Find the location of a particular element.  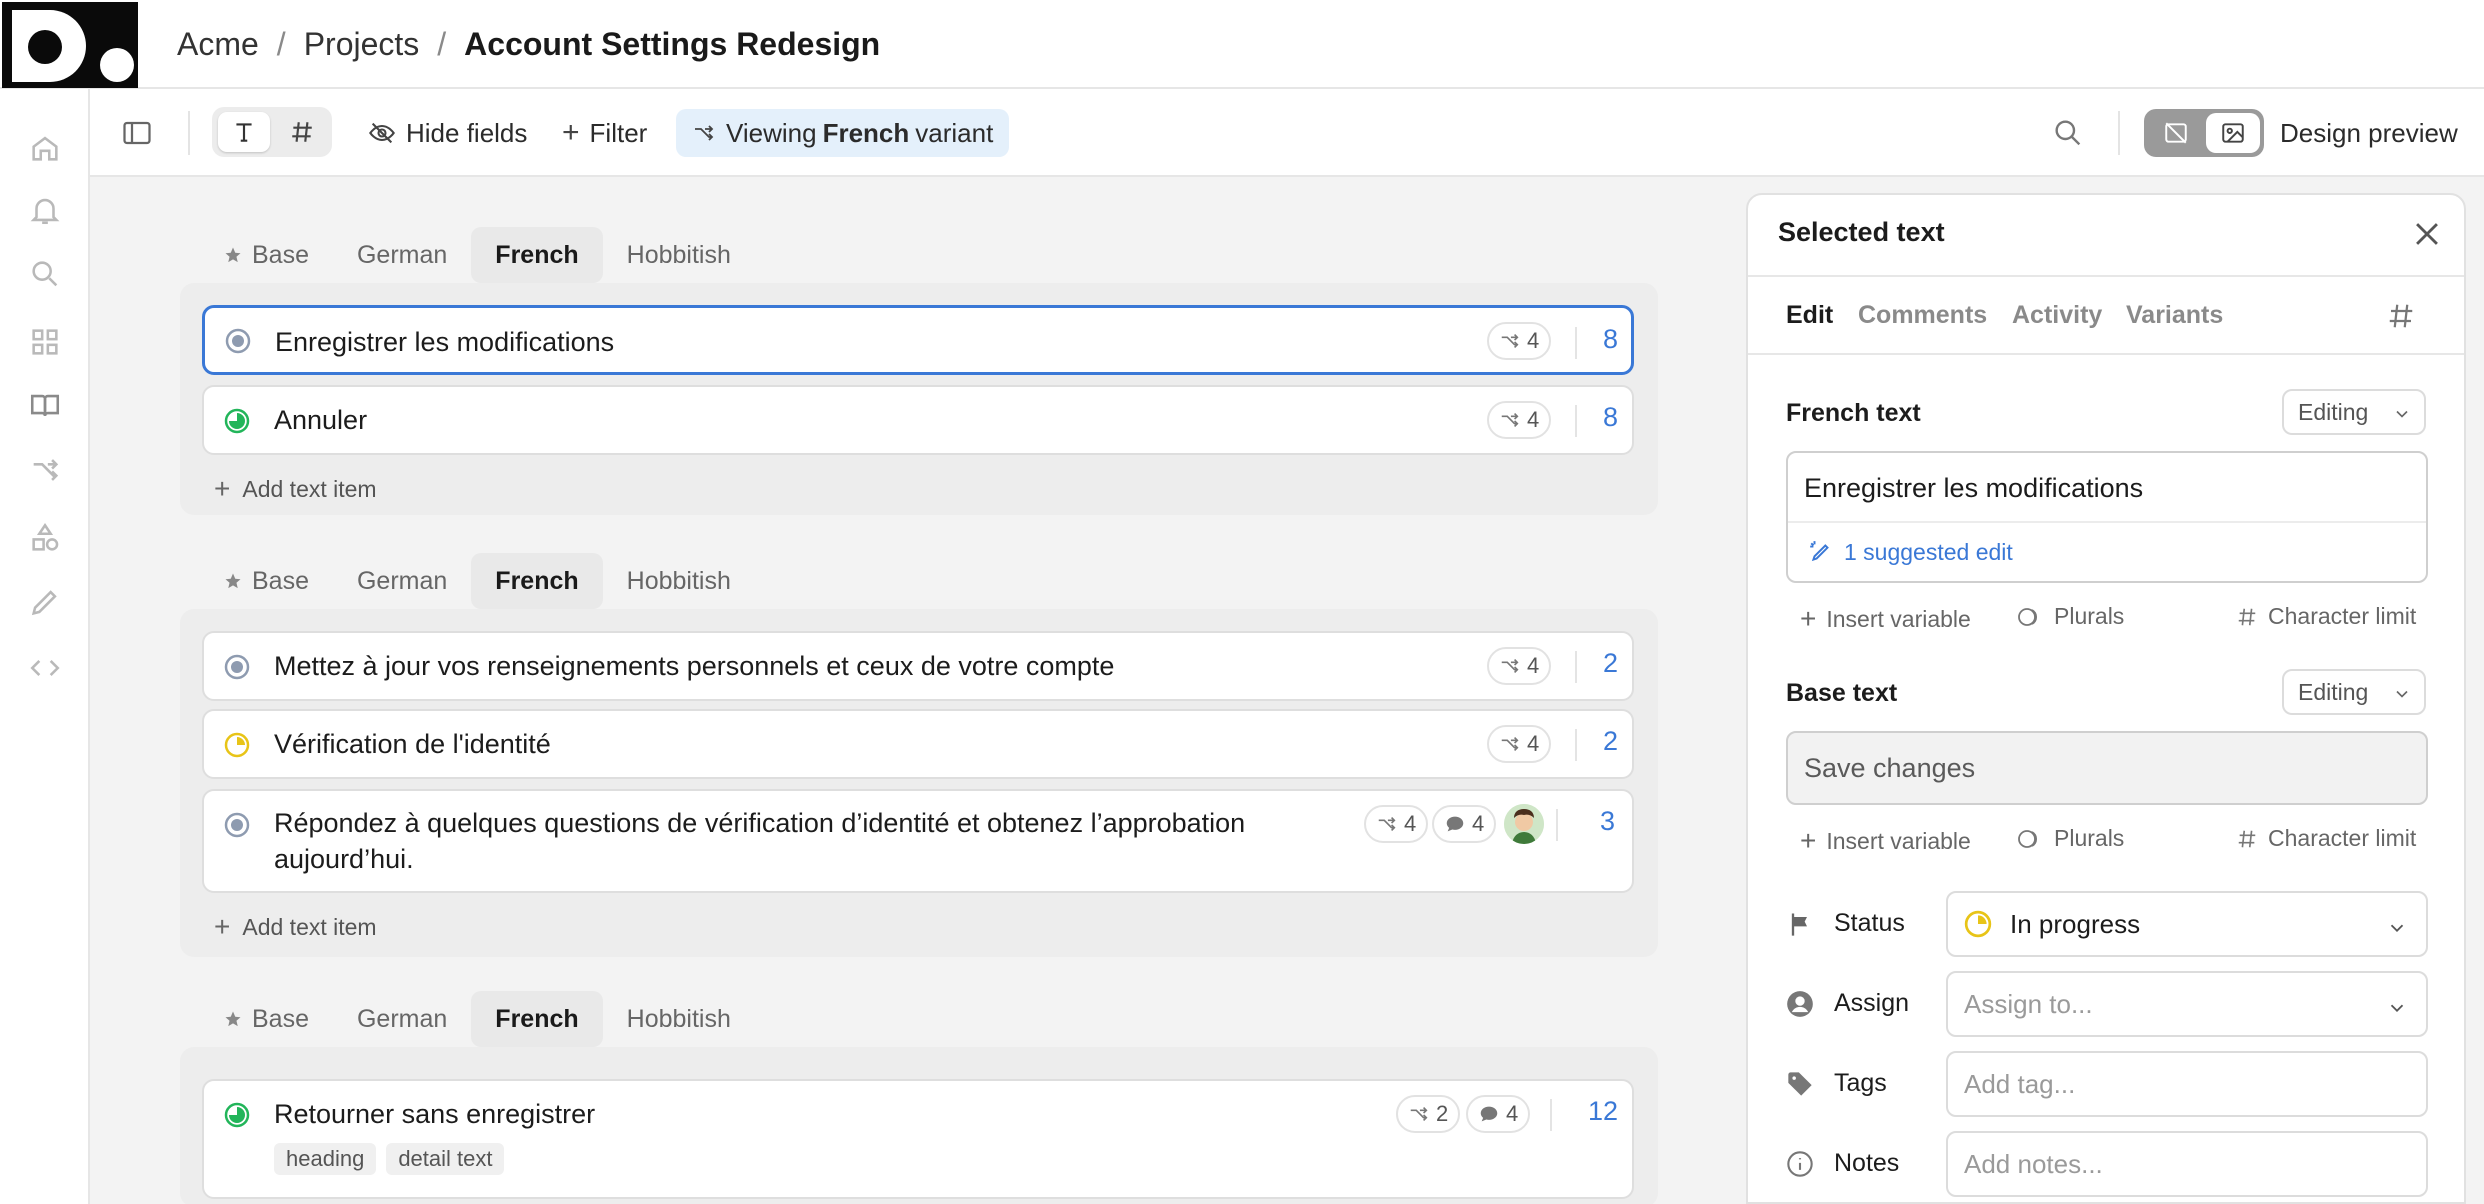

home-icon is located at coordinates (45, 148).